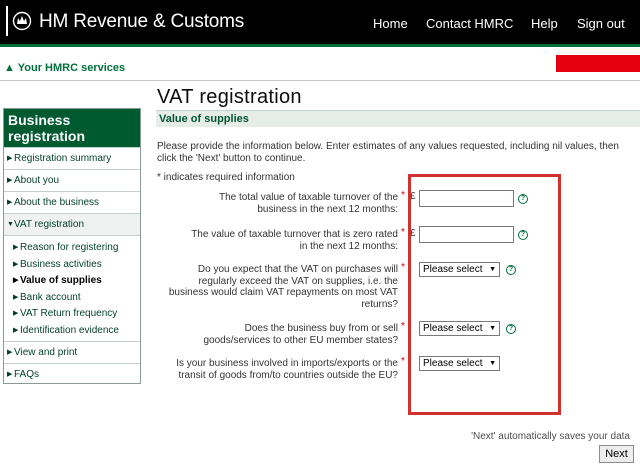 The width and height of the screenshot is (640, 466). What do you see at coordinates (61, 280) in the screenshot?
I see `sidebar-subitem-label: Value of supplies` at bounding box center [61, 280].